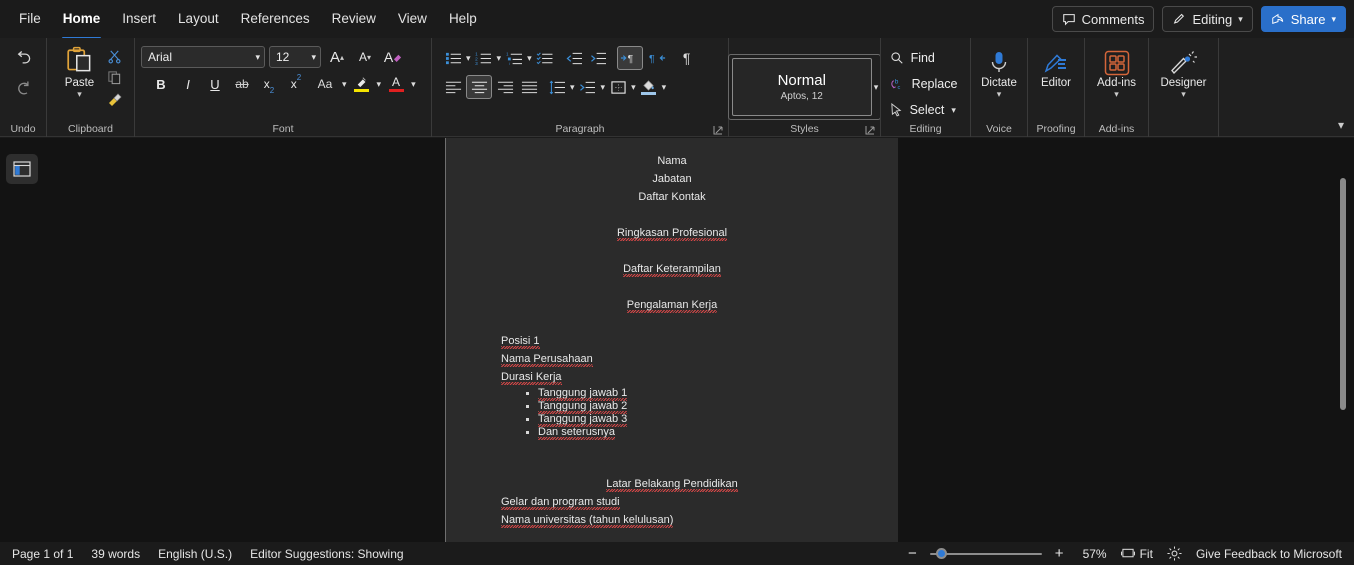  Describe the element at coordinates (1308, 19) in the screenshot. I see `share-label: Share` at that location.